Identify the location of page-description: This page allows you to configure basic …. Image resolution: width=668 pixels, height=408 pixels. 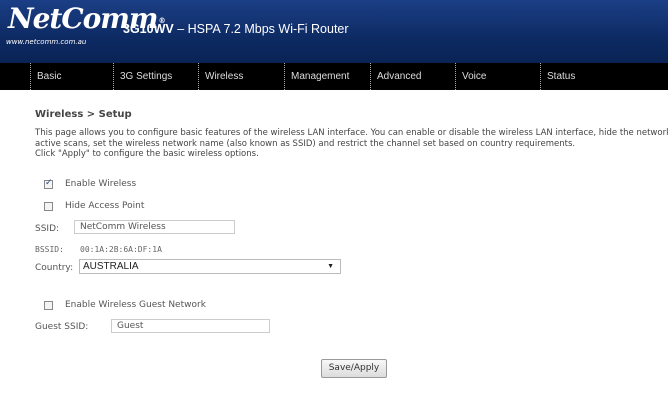
(351, 143).